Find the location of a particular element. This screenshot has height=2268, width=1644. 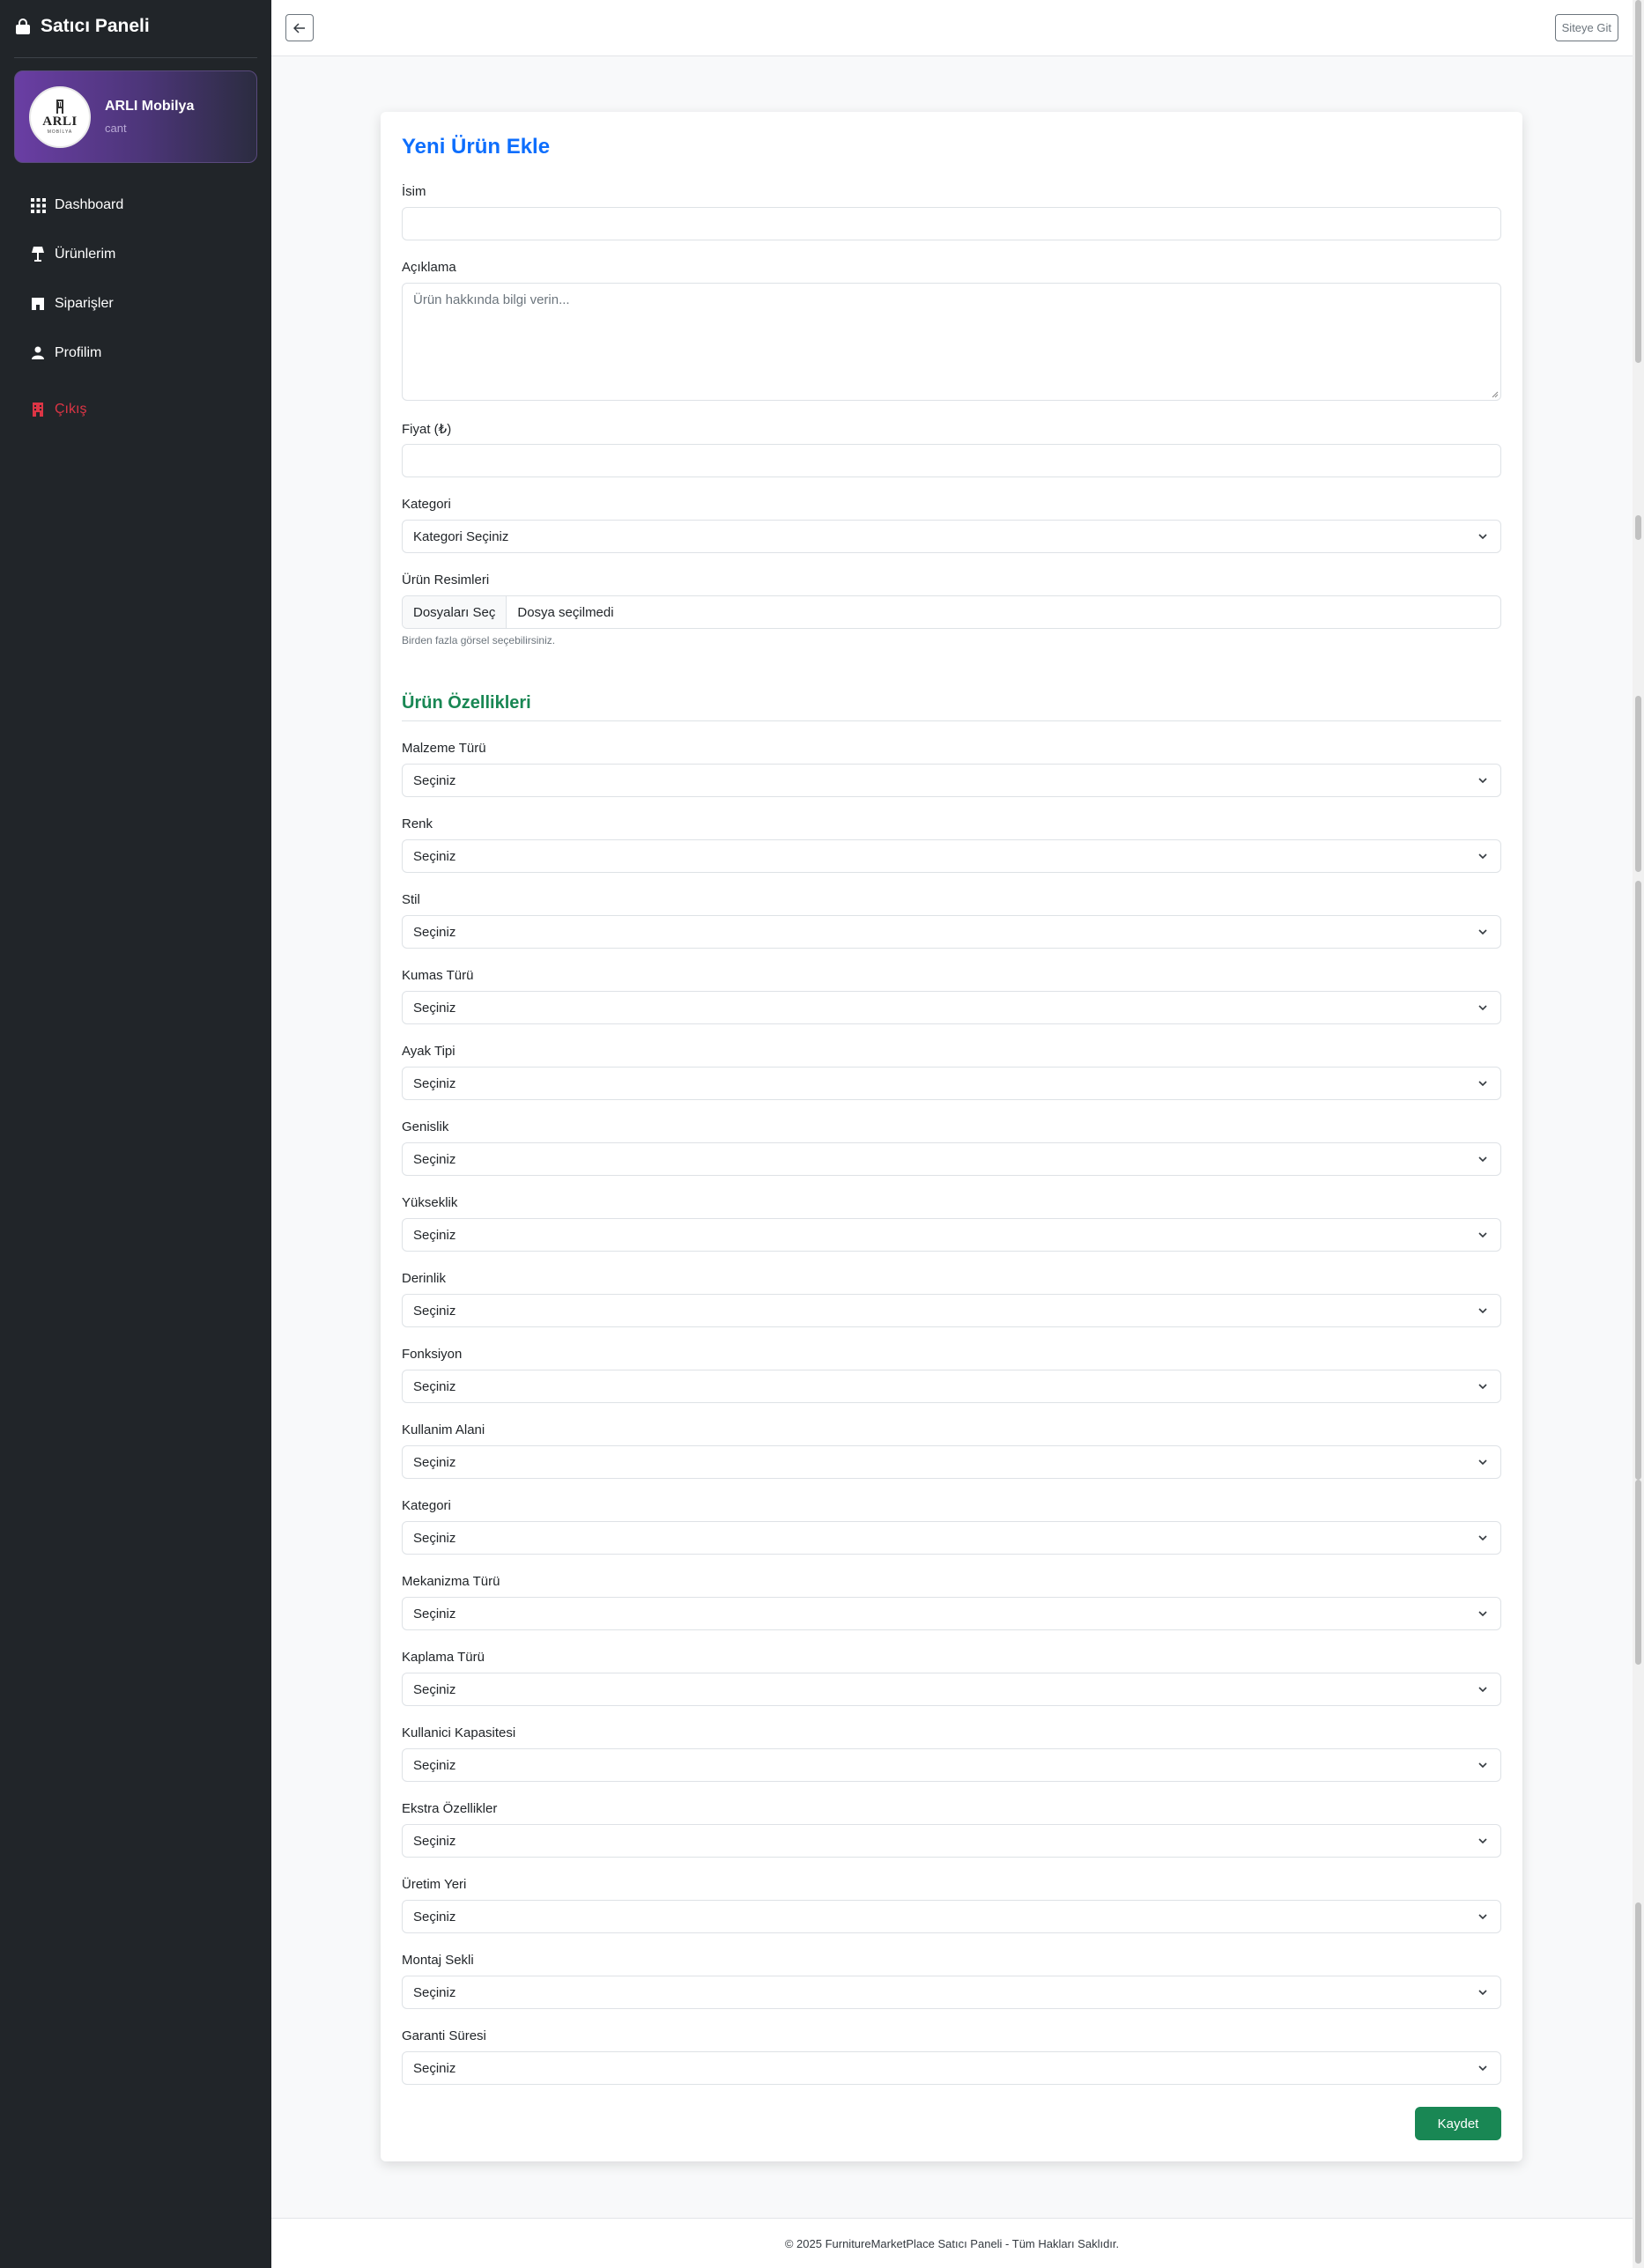

feature-label: Kumas Türü is located at coordinates (438, 975).